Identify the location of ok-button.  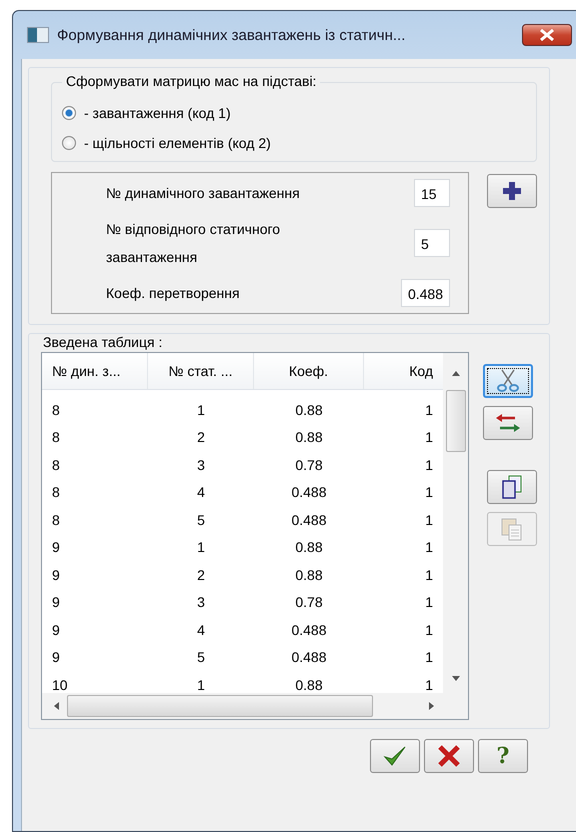
(395, 756).